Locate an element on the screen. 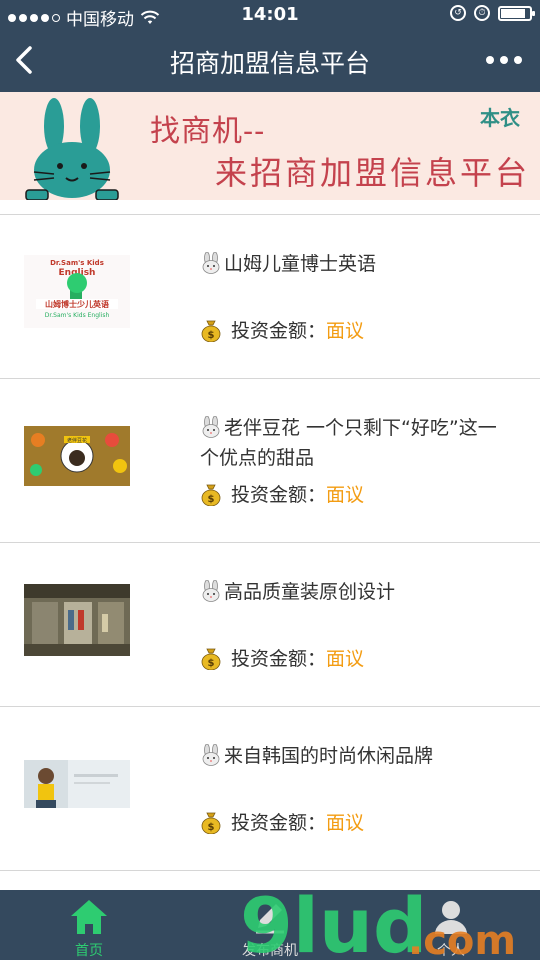 This screenshot has height=960, width=540. banner-brand: 本衣 is located at coordinates (500, 118).